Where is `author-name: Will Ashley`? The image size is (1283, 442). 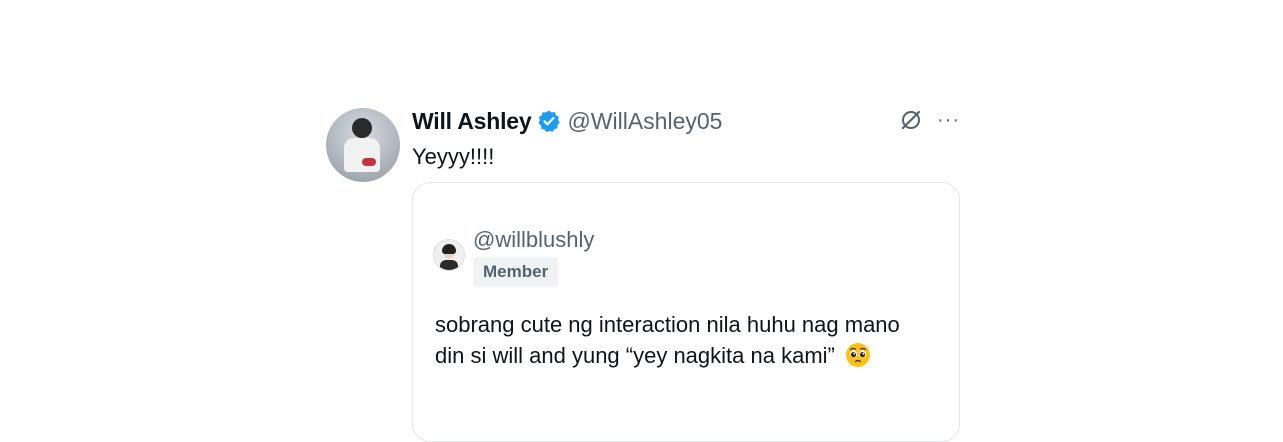 author-name: Will Ashley is located at coordinates (472, 121).